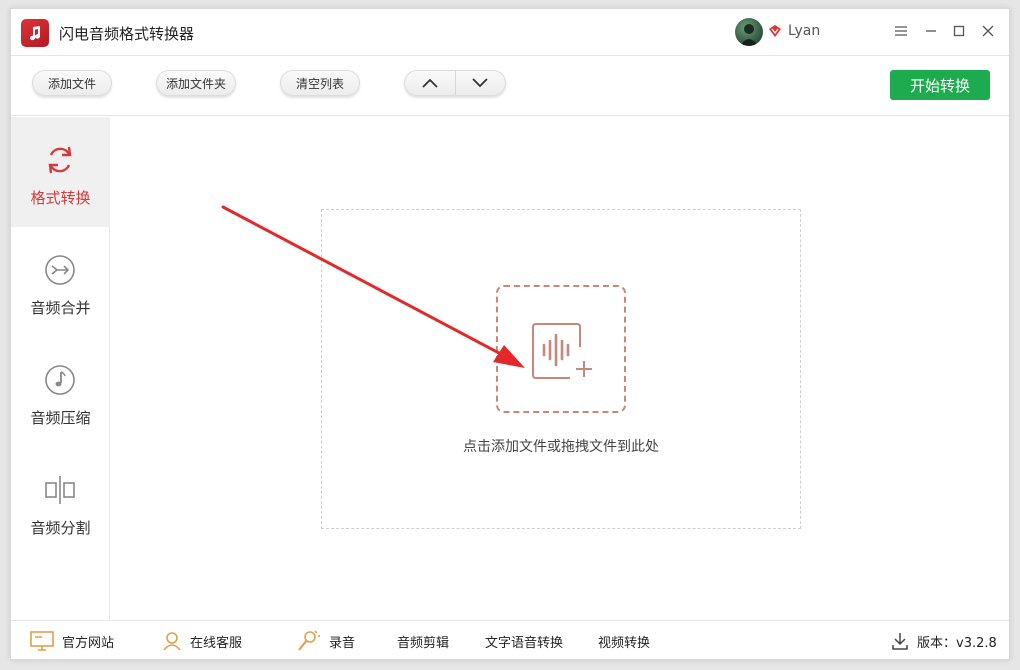 This screenshot has width=1020, height=670. What do you see at coordinates (624, 641) in the screenshot?
I see `video-convert-link: 视频转换` at bounding box center [624, 641].